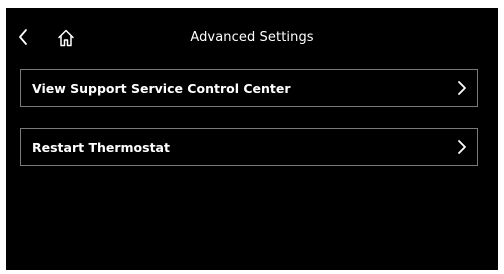 This screenshot has height=274, width=504. What do you see at coordinates (249, 147) in the screenshot?
I see `restart-thermostat-button: Restart Thermostat` at bounding box center [249, 147].